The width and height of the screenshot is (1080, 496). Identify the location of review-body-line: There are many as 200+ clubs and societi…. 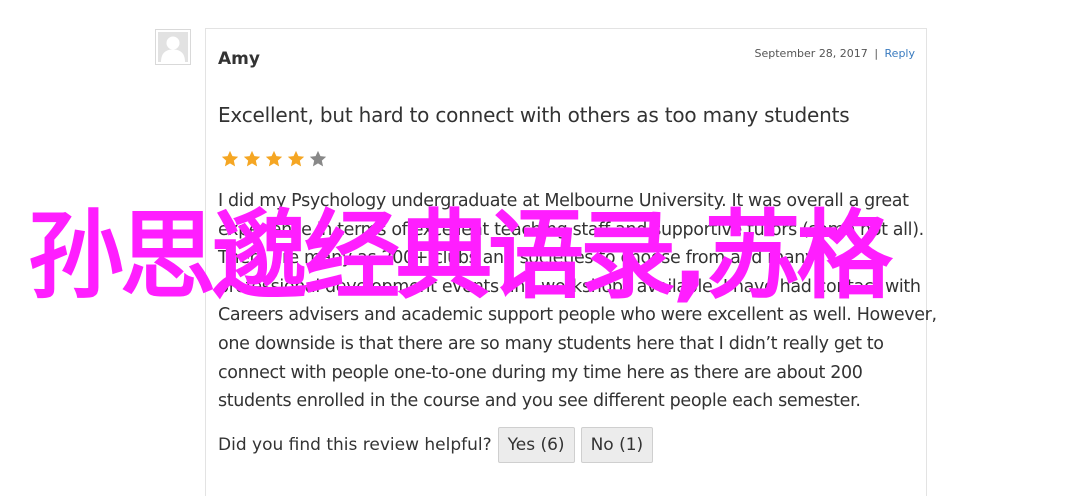
(517, 258).